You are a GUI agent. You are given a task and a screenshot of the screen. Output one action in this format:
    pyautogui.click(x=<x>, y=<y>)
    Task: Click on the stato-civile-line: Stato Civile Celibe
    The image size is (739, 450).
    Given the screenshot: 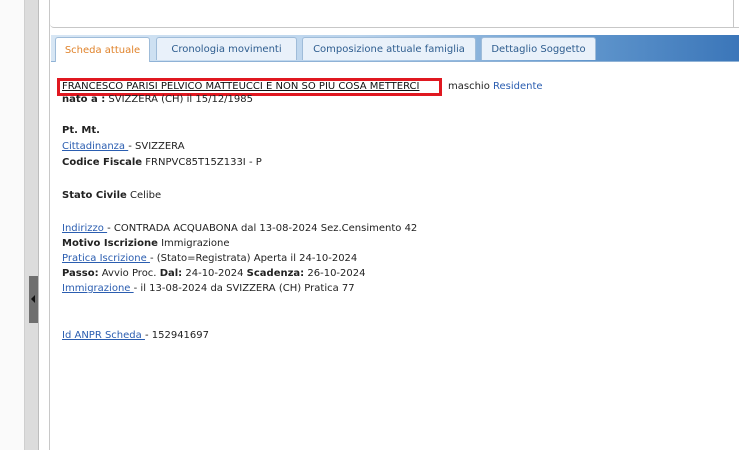 What is the action you would take?
    pyautogui.click(x=111, y=196)
    